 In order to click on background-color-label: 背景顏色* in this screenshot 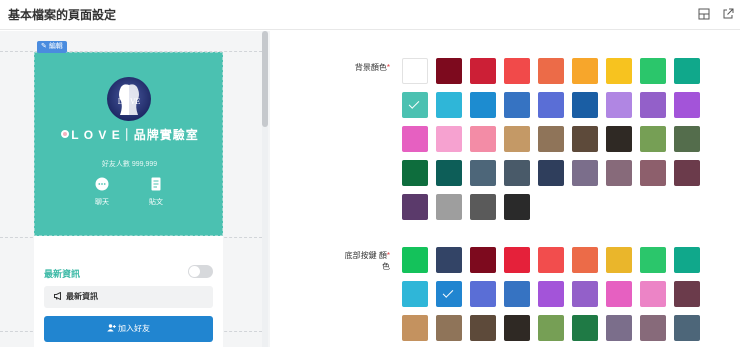, I will do `click(360, 67)`.